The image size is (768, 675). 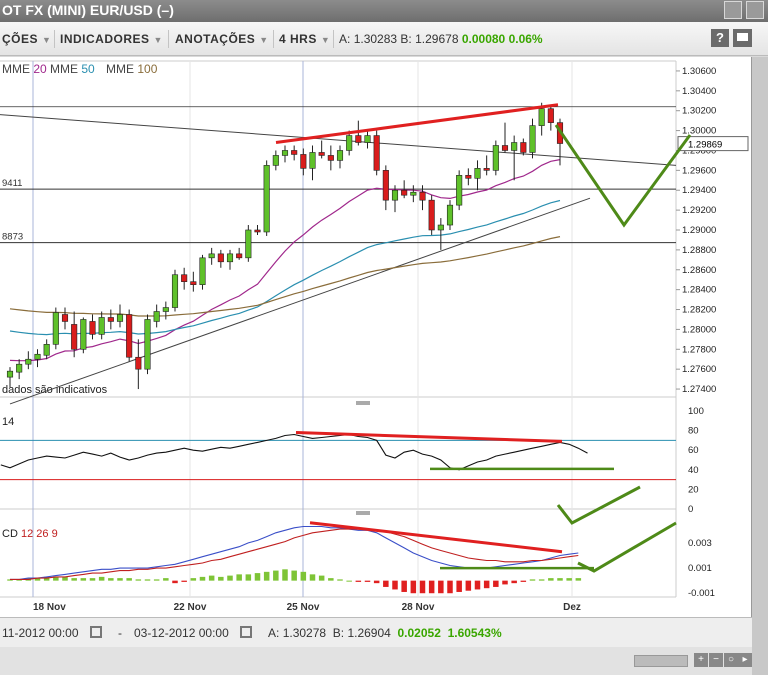 I want to click on red-rising-wedge-line, so click(x=417, y=124).